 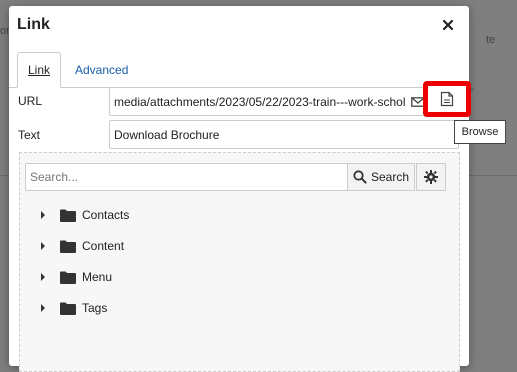 I want to click on tree-item-menu: Menu, so click(x=75, y=277).